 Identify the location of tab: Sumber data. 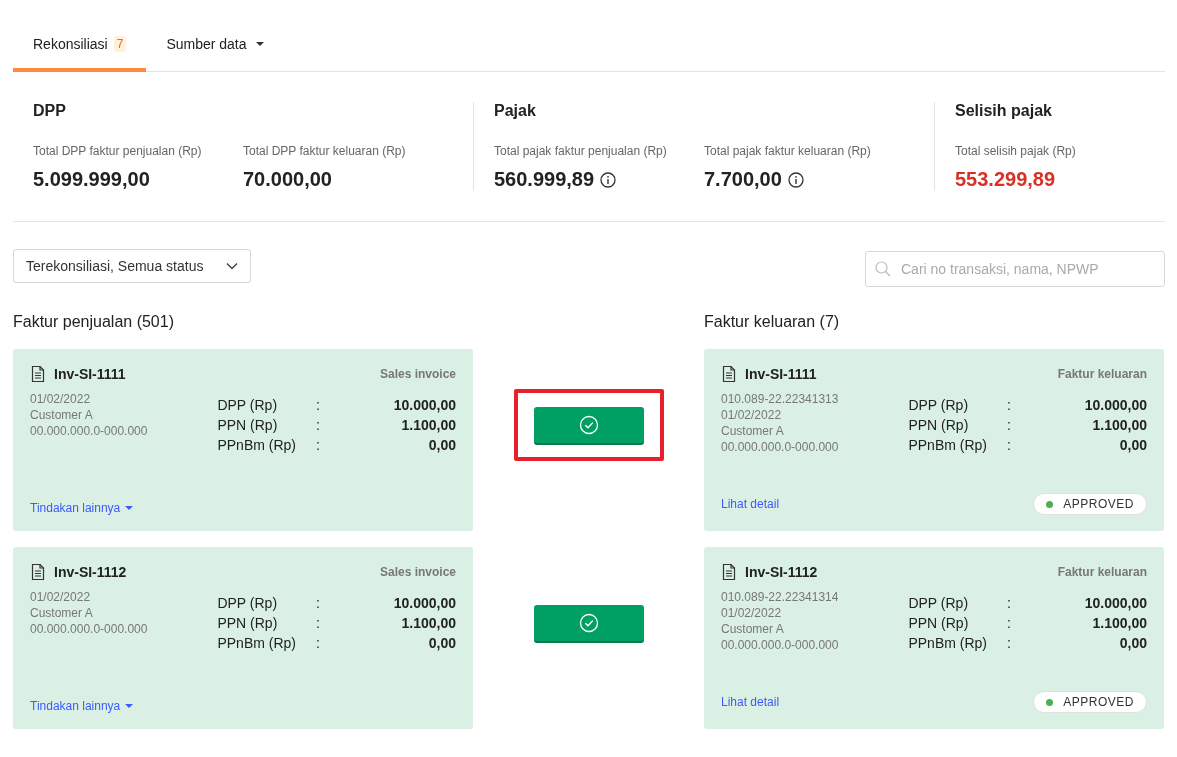
(215, 47).